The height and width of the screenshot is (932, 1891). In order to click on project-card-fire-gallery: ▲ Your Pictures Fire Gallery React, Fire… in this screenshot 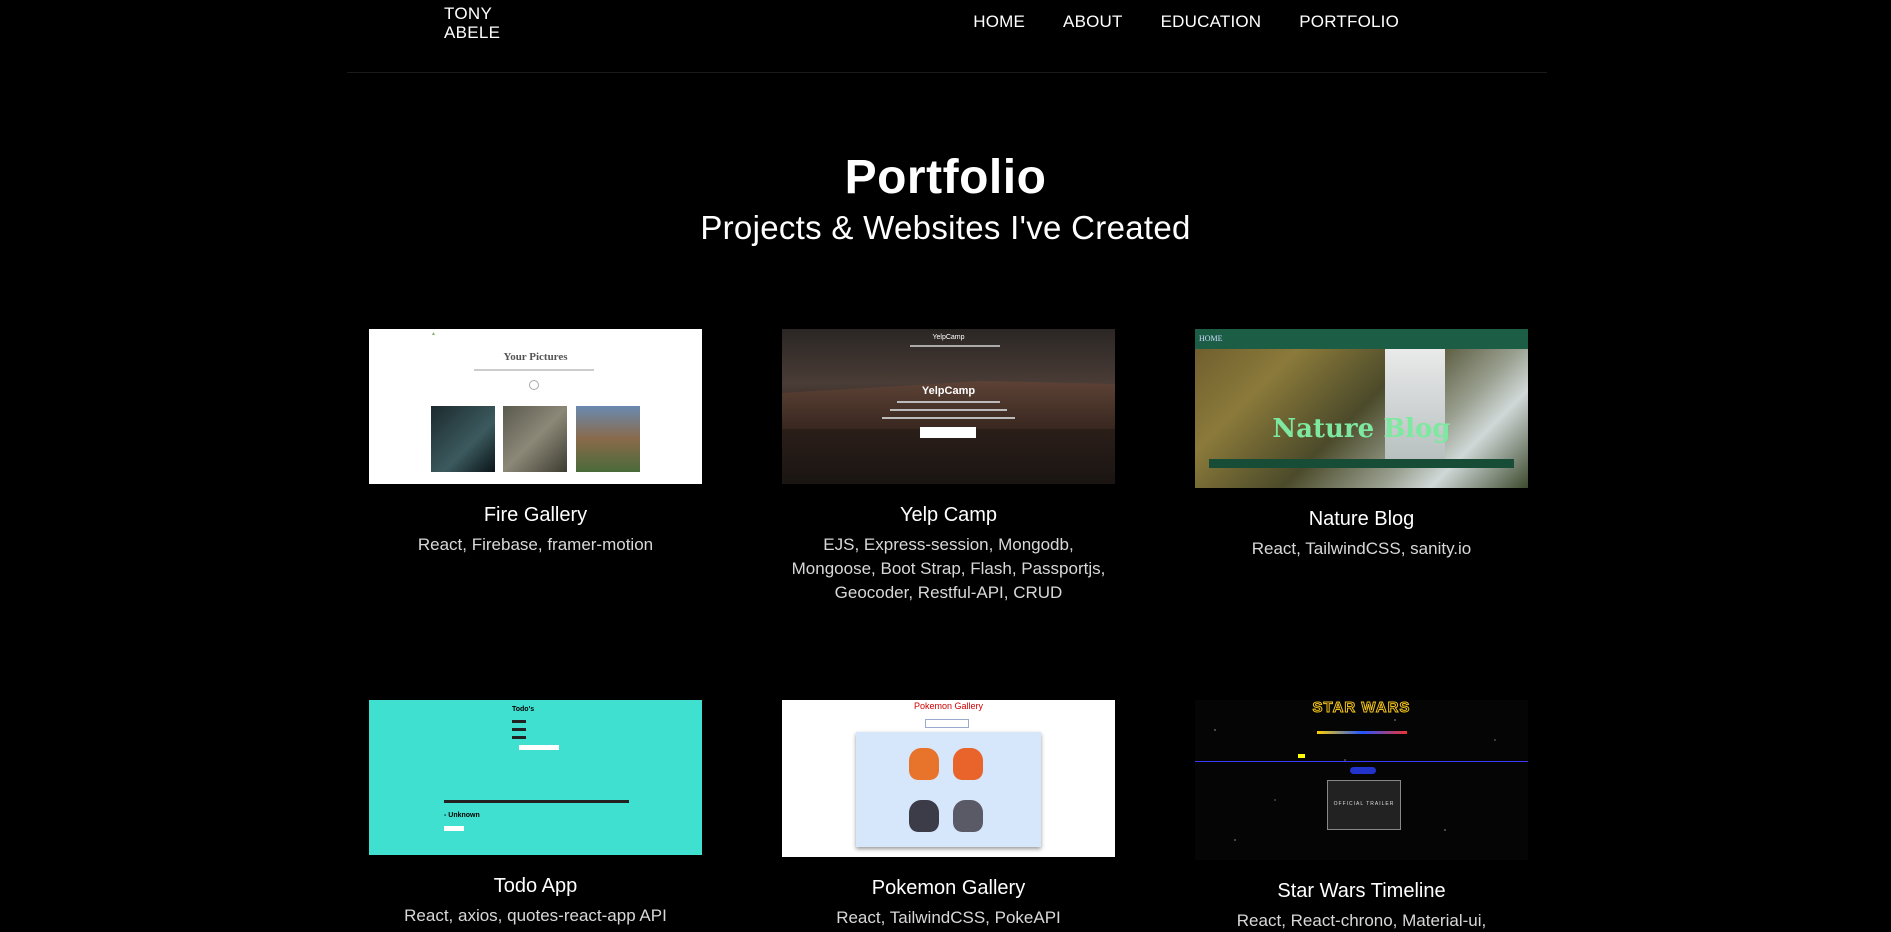, I will do `click(535, 443)`.